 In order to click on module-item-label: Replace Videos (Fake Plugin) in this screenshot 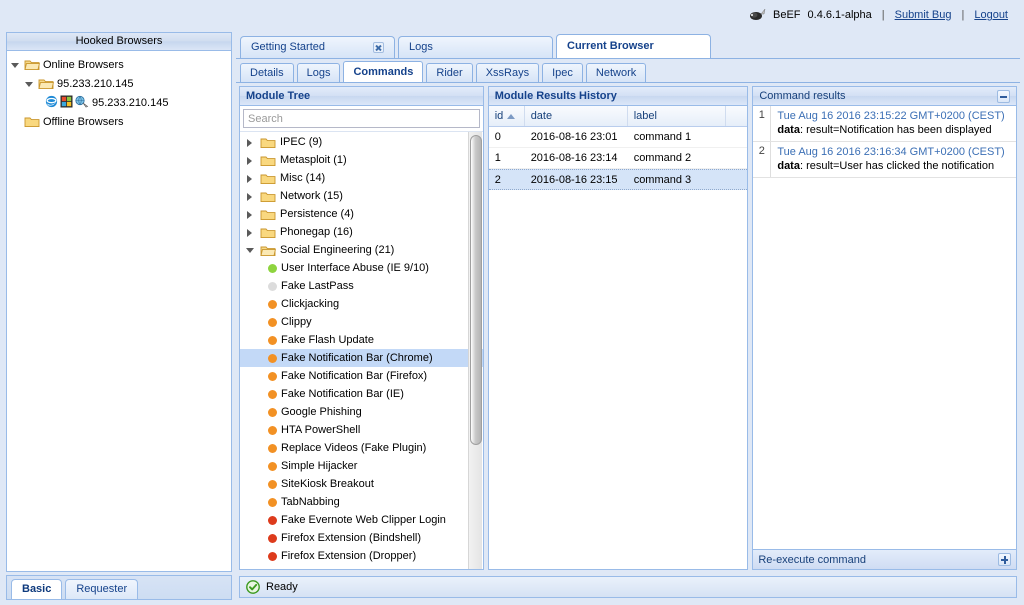, I will do `click(354, 448)`.